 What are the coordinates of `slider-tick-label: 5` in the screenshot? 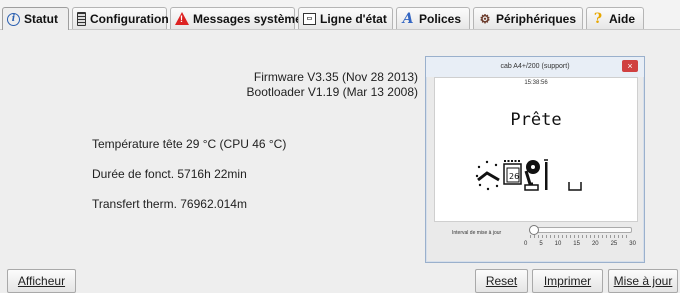 It's located at (541, 244).